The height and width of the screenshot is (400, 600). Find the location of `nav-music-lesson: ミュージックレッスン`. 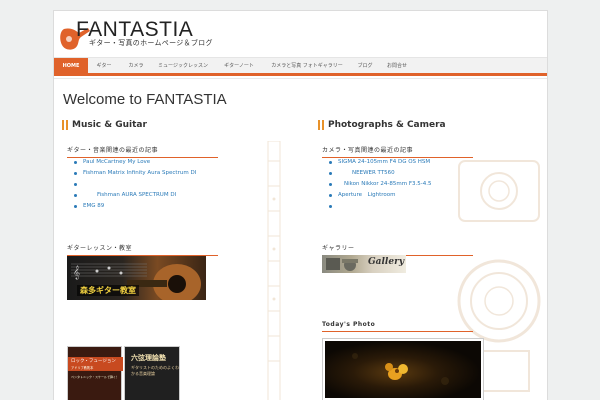

nav-music-lesson: ミュージックレッスン is located at coordinates (183, 66).